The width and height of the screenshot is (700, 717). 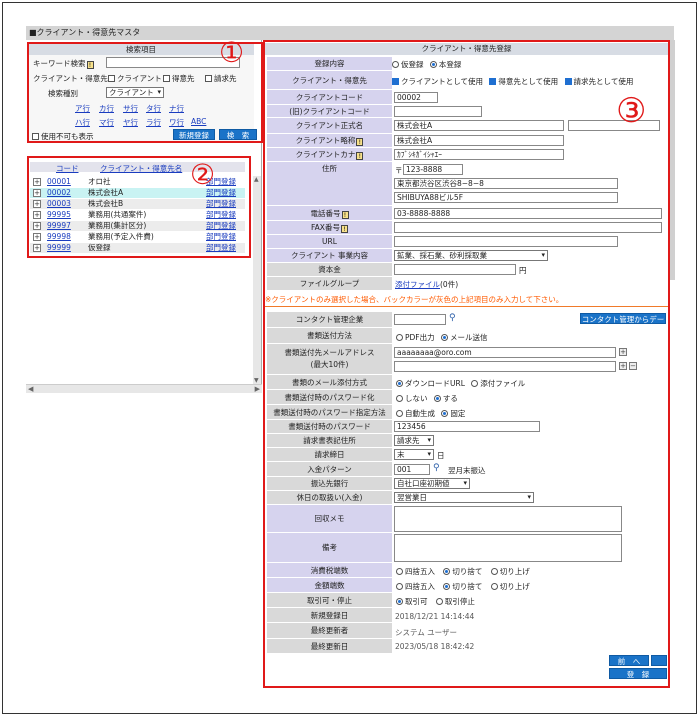 I want to click on scroll-right-icon: ▶, so click(x=257, y=389).